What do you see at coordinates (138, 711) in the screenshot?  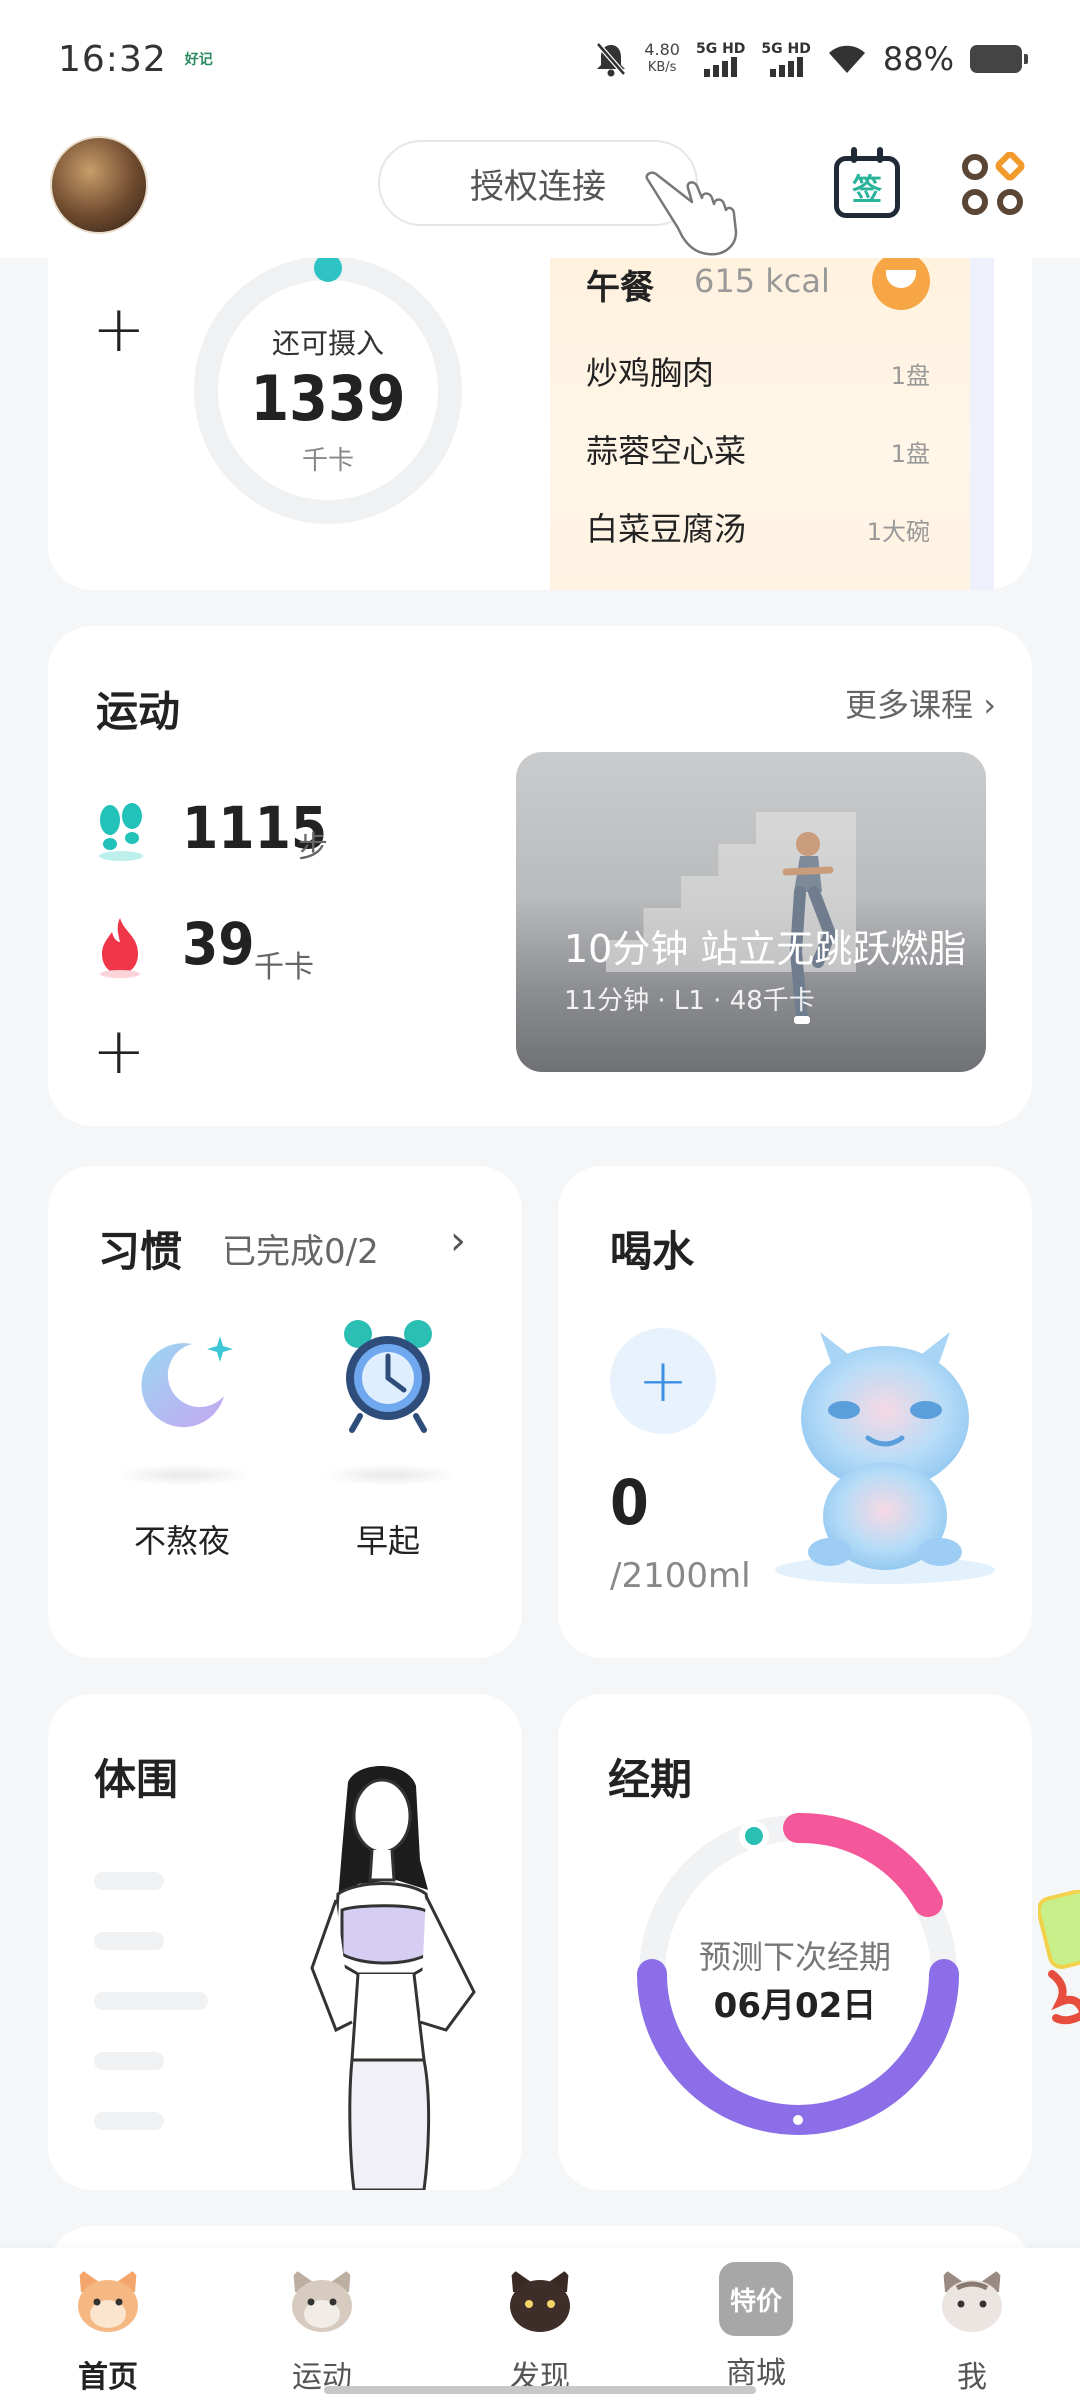 I see `sport-title: 运动` at bounding box center [138, 711].